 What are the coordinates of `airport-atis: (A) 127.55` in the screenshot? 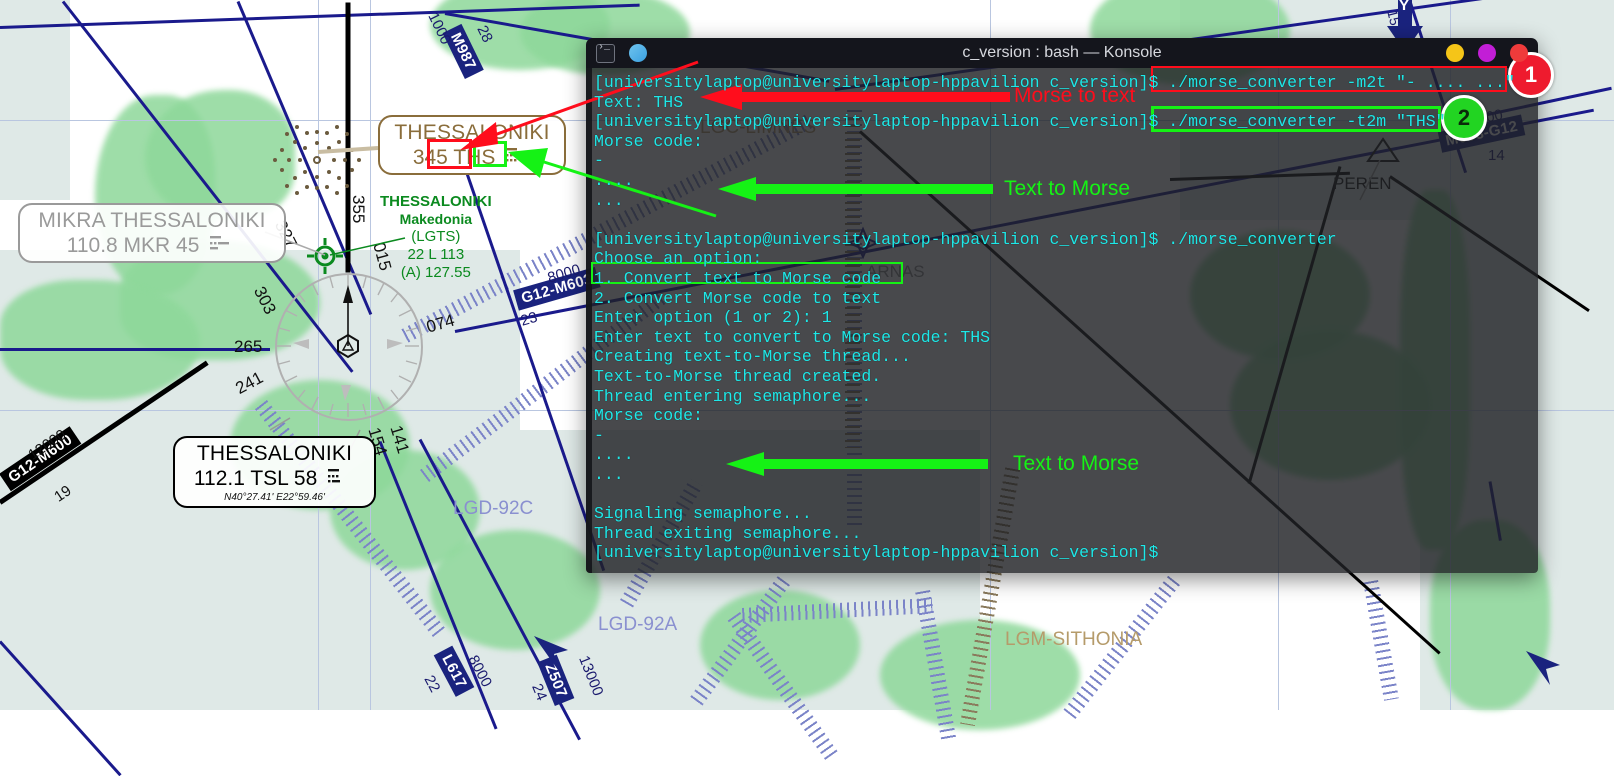 It's located at (435, 272).